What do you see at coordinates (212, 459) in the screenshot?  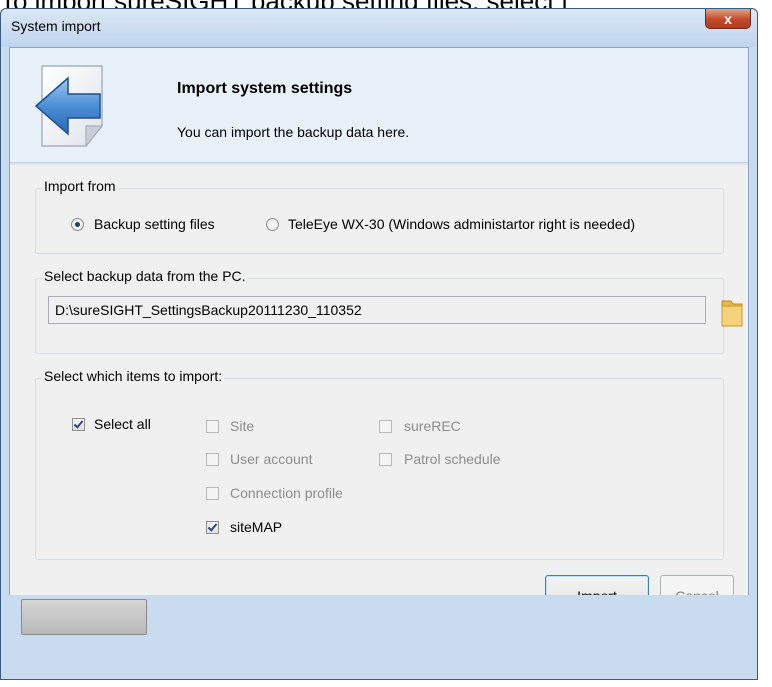 I see `user-account-checkbox` at bounding box center [212, 459].